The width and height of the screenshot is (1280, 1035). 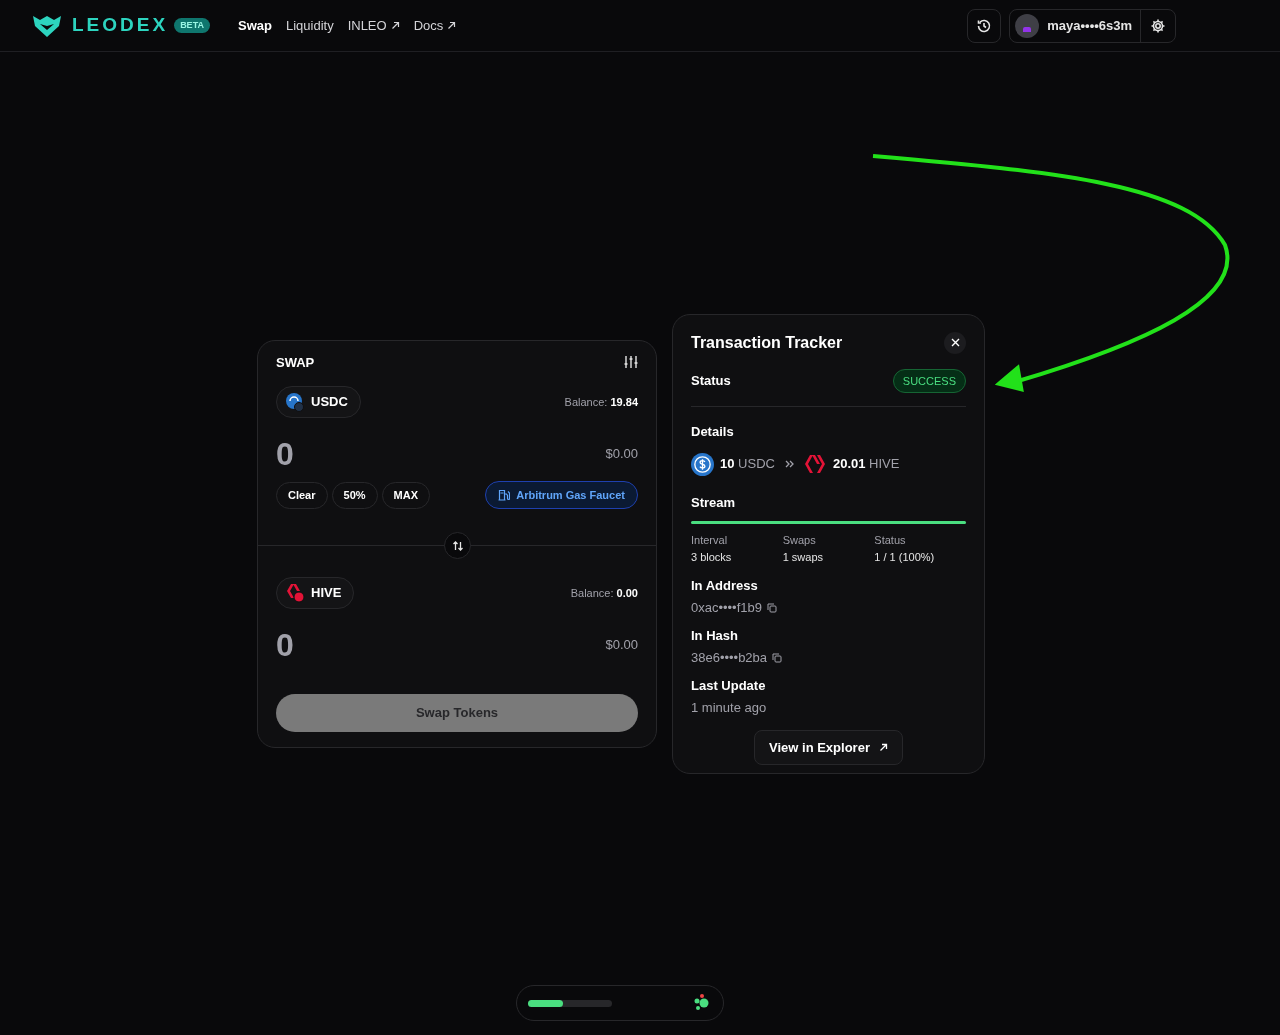 What do you see at coordinates (729, 708) in the screenshot?
I see `field-value: 1 minute ago` at bounding box center [729, 708].